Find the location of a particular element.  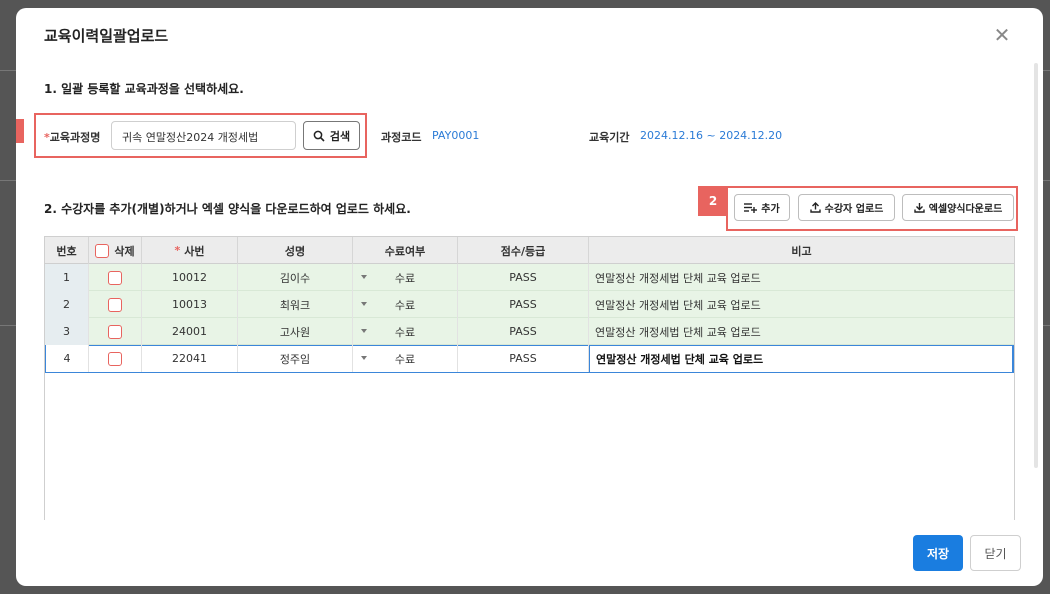

download-icon is located at coordinates (919, 208).